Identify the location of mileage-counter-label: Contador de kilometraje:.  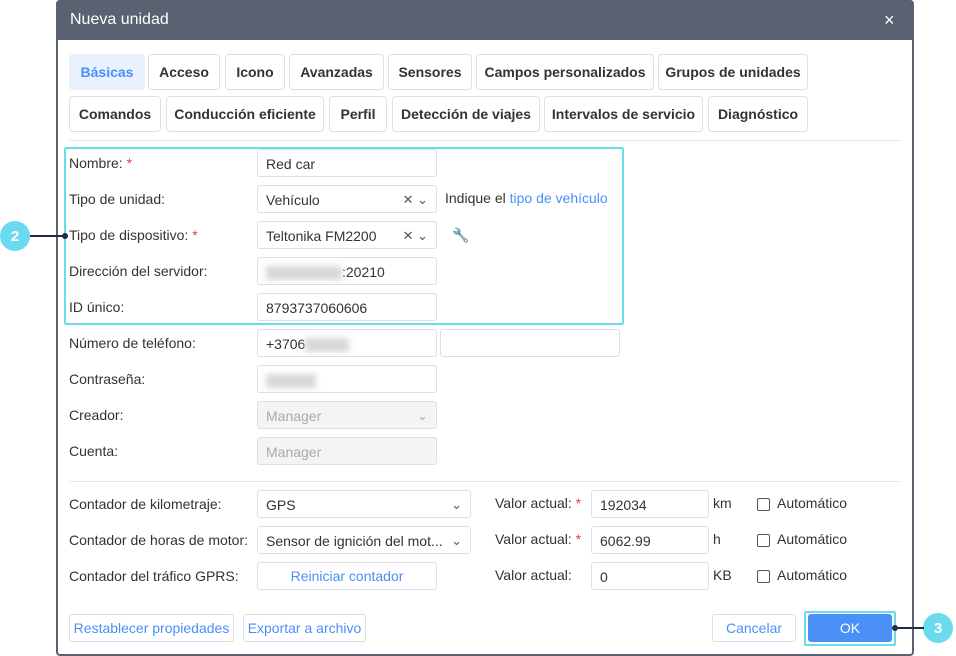
(145, 504).